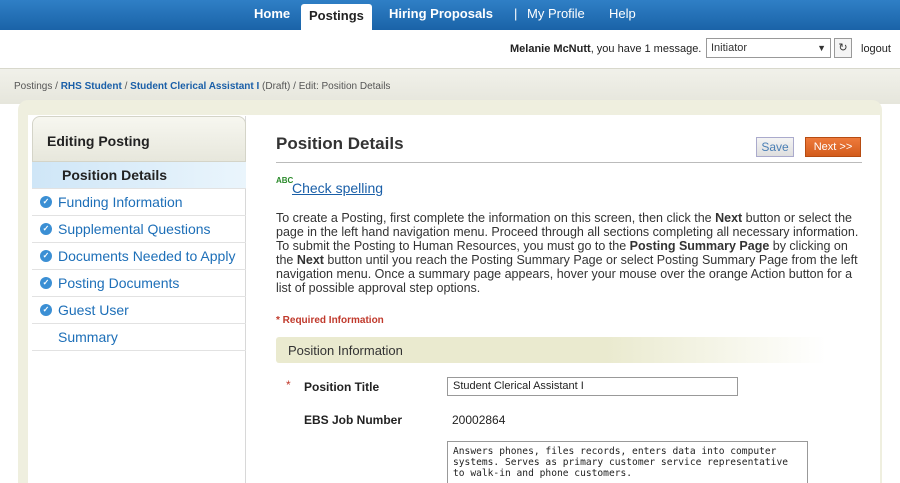  I want to click on ebs-job-number-value: 20002864, so click(479, 420).